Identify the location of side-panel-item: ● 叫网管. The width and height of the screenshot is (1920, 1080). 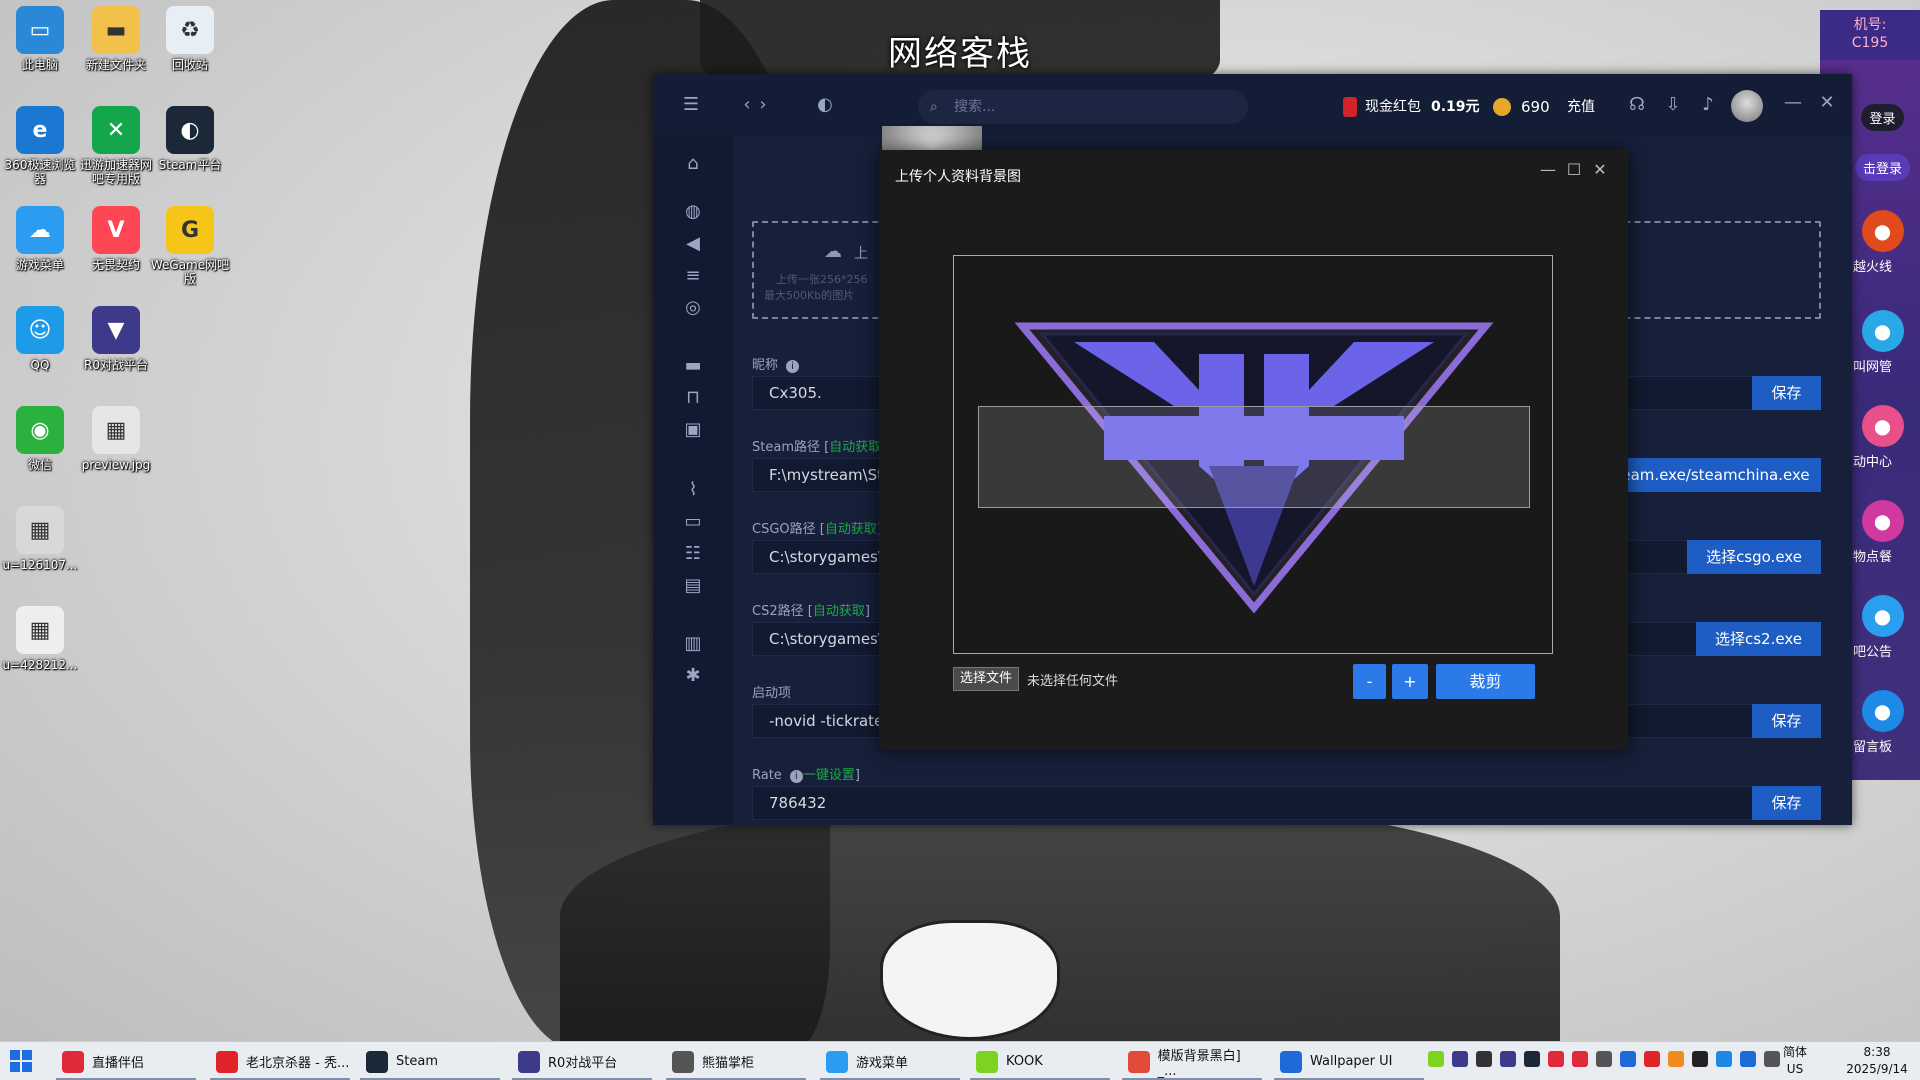
(1882, 342).